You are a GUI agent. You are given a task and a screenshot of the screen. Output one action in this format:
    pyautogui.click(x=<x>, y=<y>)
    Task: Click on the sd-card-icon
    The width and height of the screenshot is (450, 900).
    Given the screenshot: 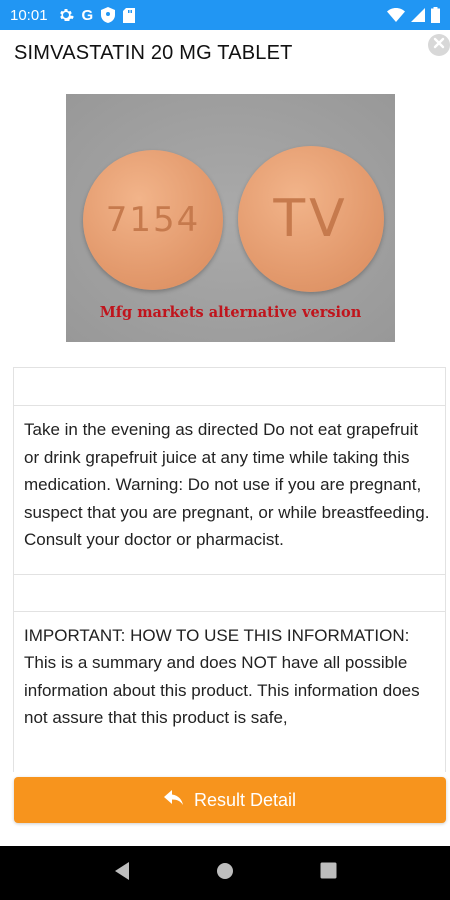 What is the action you would take?
    pyautogui.click(x=129, y=15)
    